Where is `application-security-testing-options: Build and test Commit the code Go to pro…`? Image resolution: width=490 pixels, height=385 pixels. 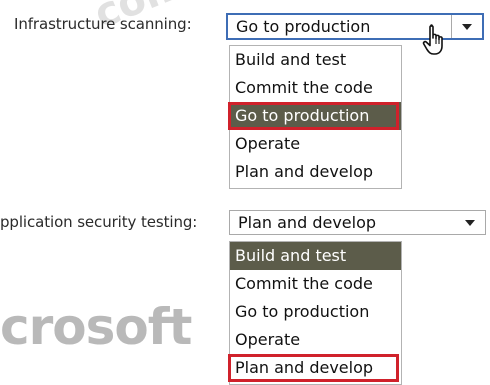
application-security-testing-options: Build and test Commit the code Go to pro… is located at coordinates (315, 313).